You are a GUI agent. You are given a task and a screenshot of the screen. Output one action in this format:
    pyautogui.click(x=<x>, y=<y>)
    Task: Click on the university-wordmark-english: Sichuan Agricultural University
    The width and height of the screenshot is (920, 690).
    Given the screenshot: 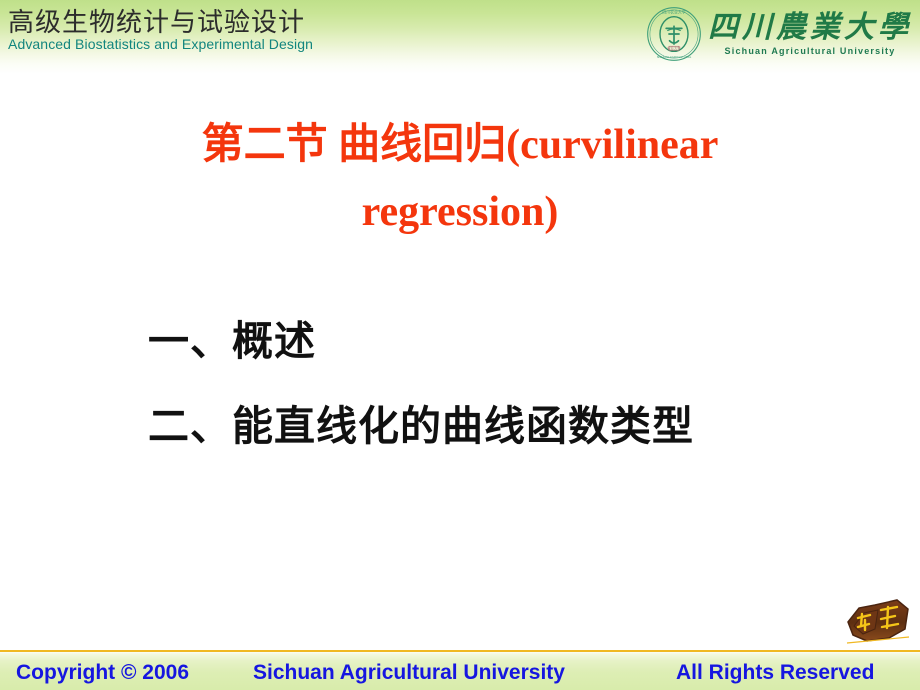 What is the action you would take?
    pyautogui.click(x=810, y=50)
    